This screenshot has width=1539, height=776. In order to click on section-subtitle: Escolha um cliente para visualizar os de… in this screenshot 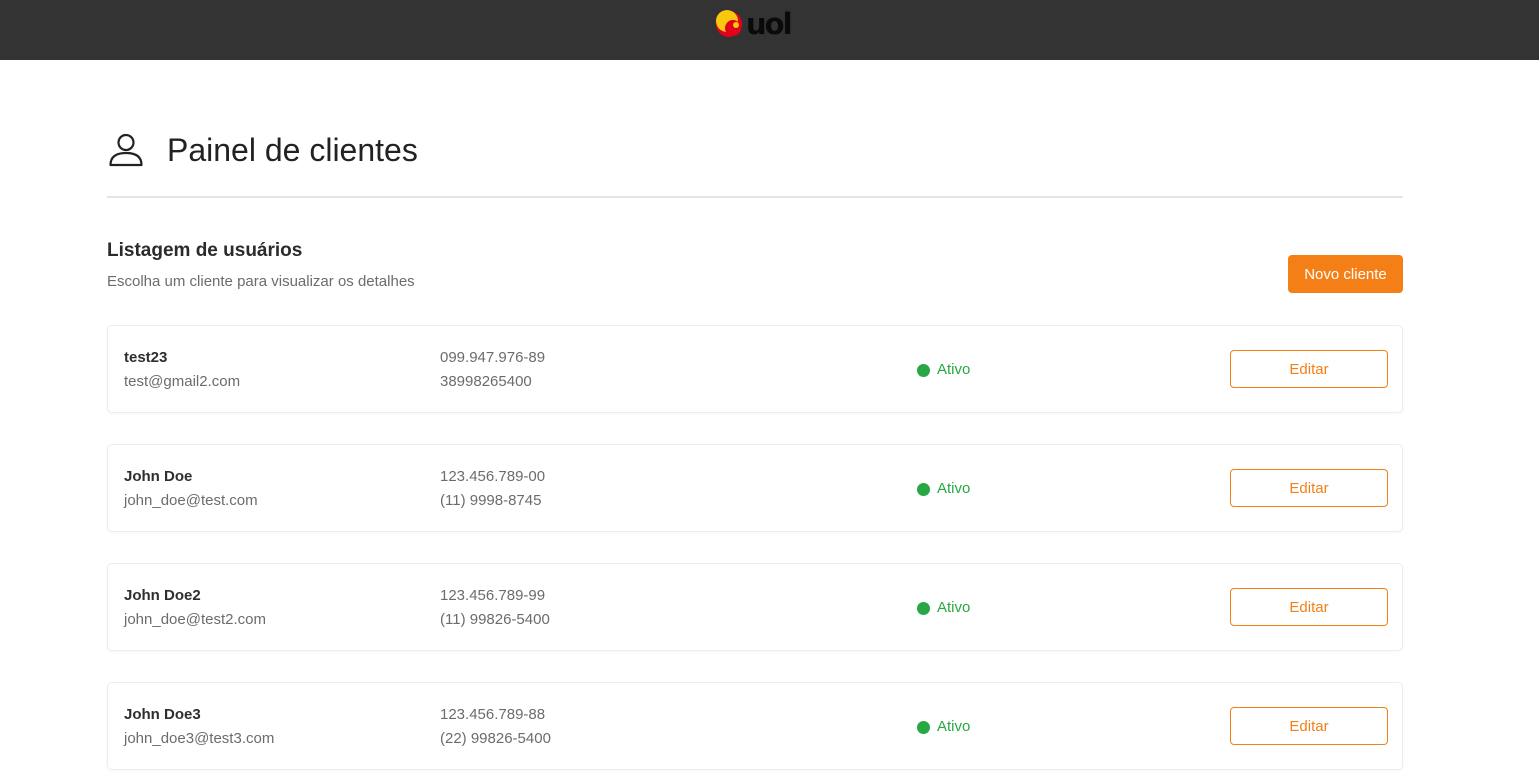, I will do `click(261, 281)`.